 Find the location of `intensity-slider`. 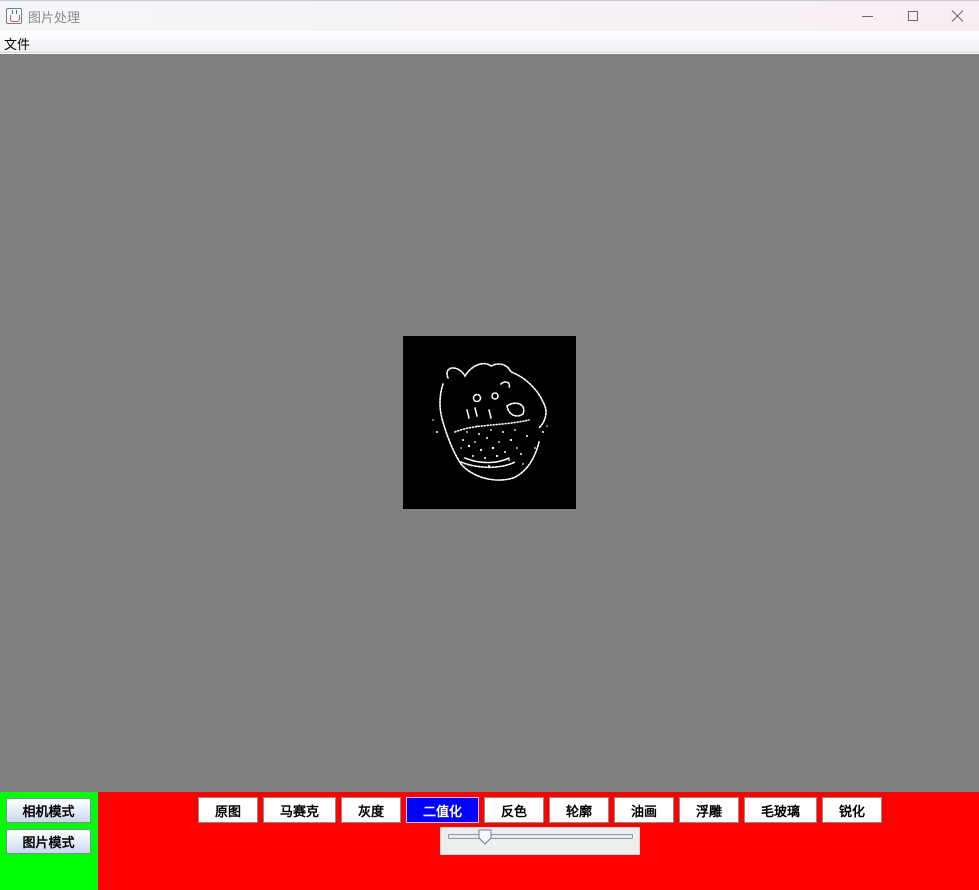

intensity-slider is located at coordinates (540, 841).